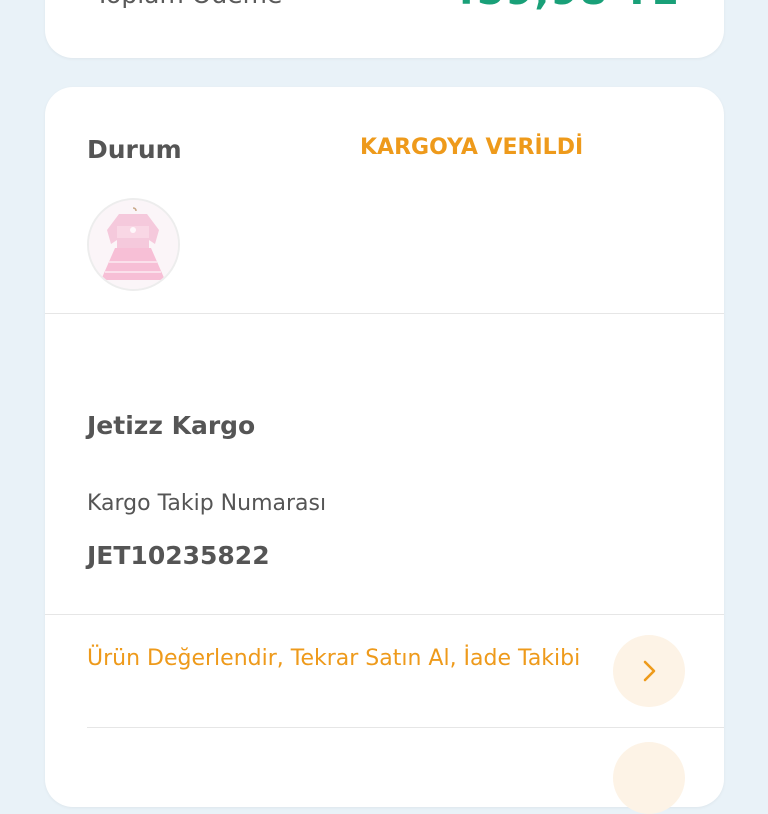 Image resolution: width=768 pixels, height=814 pixels. I want to click on status-label: Durum, so click(134, 149).